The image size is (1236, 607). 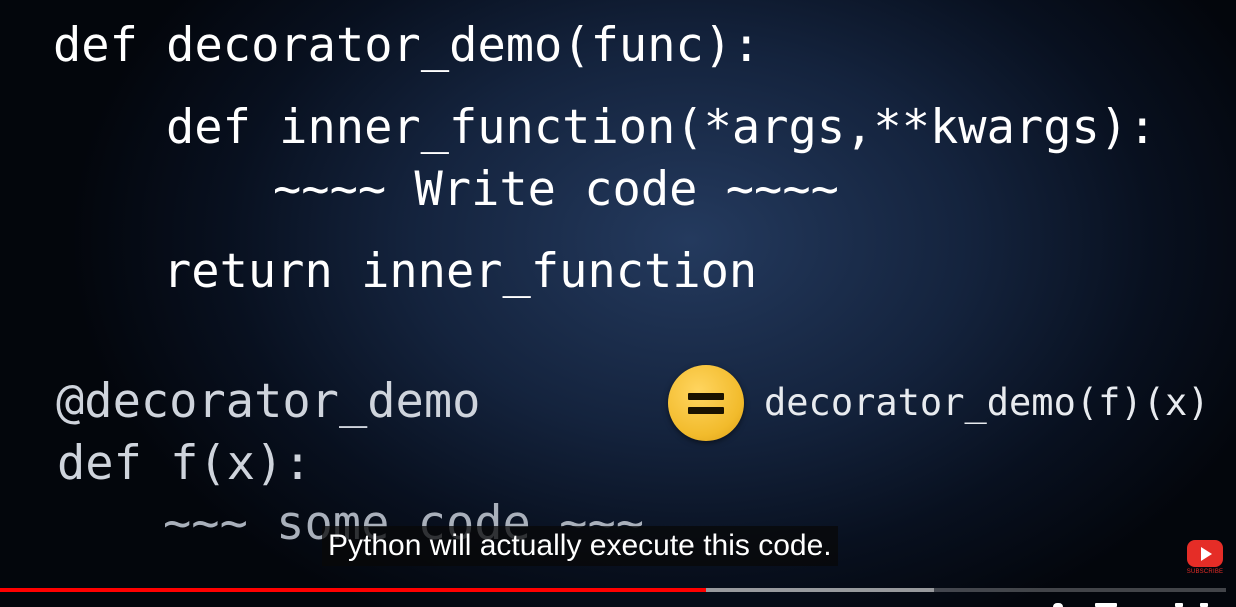 What do you see at coordinates (460, 271) in the screenshot?
I see `code-line-return: return inner_function` at bounding box center [460, 271].